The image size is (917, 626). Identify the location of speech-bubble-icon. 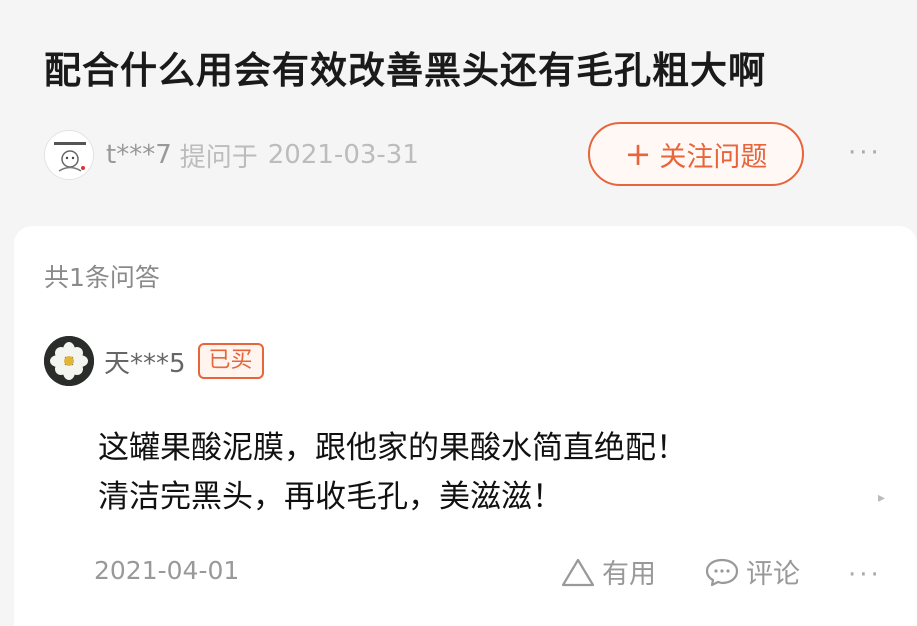
(722, 572).